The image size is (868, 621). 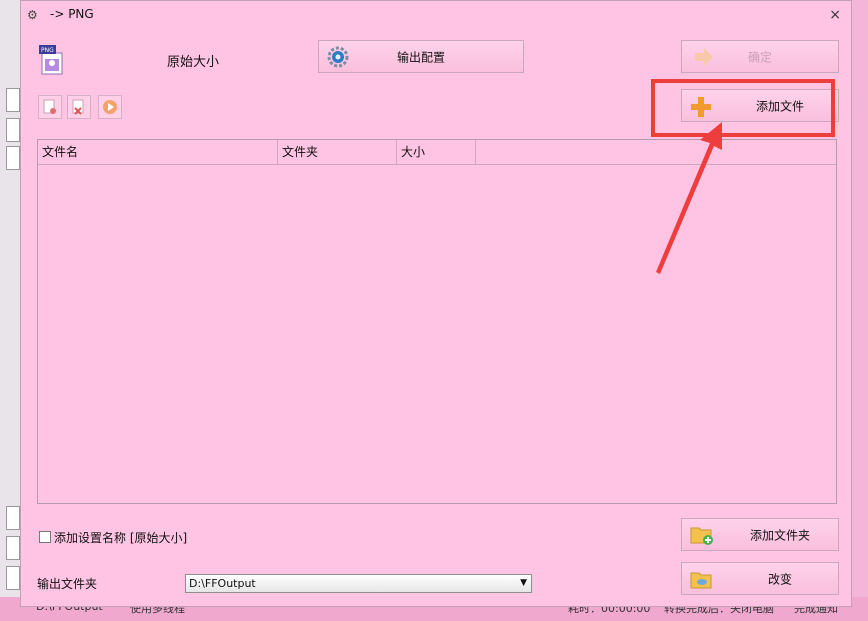 I want to click on background-app-sidebar, so click(x=10, y=310).